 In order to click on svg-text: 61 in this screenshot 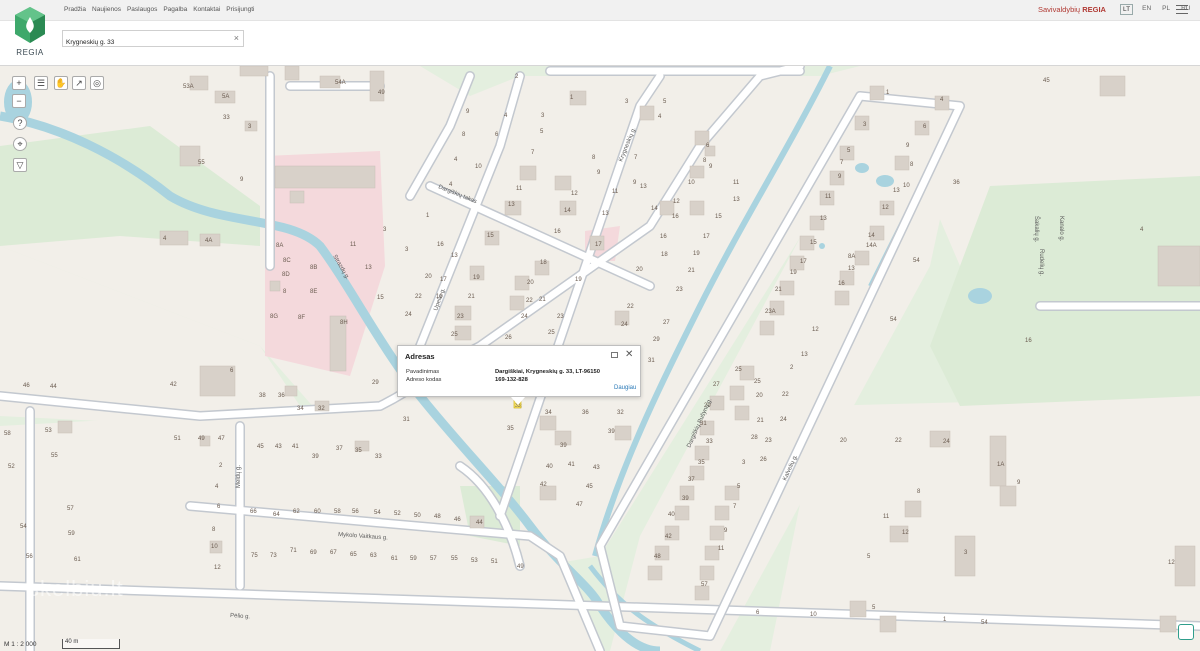, I will do `click(77, 560)`.